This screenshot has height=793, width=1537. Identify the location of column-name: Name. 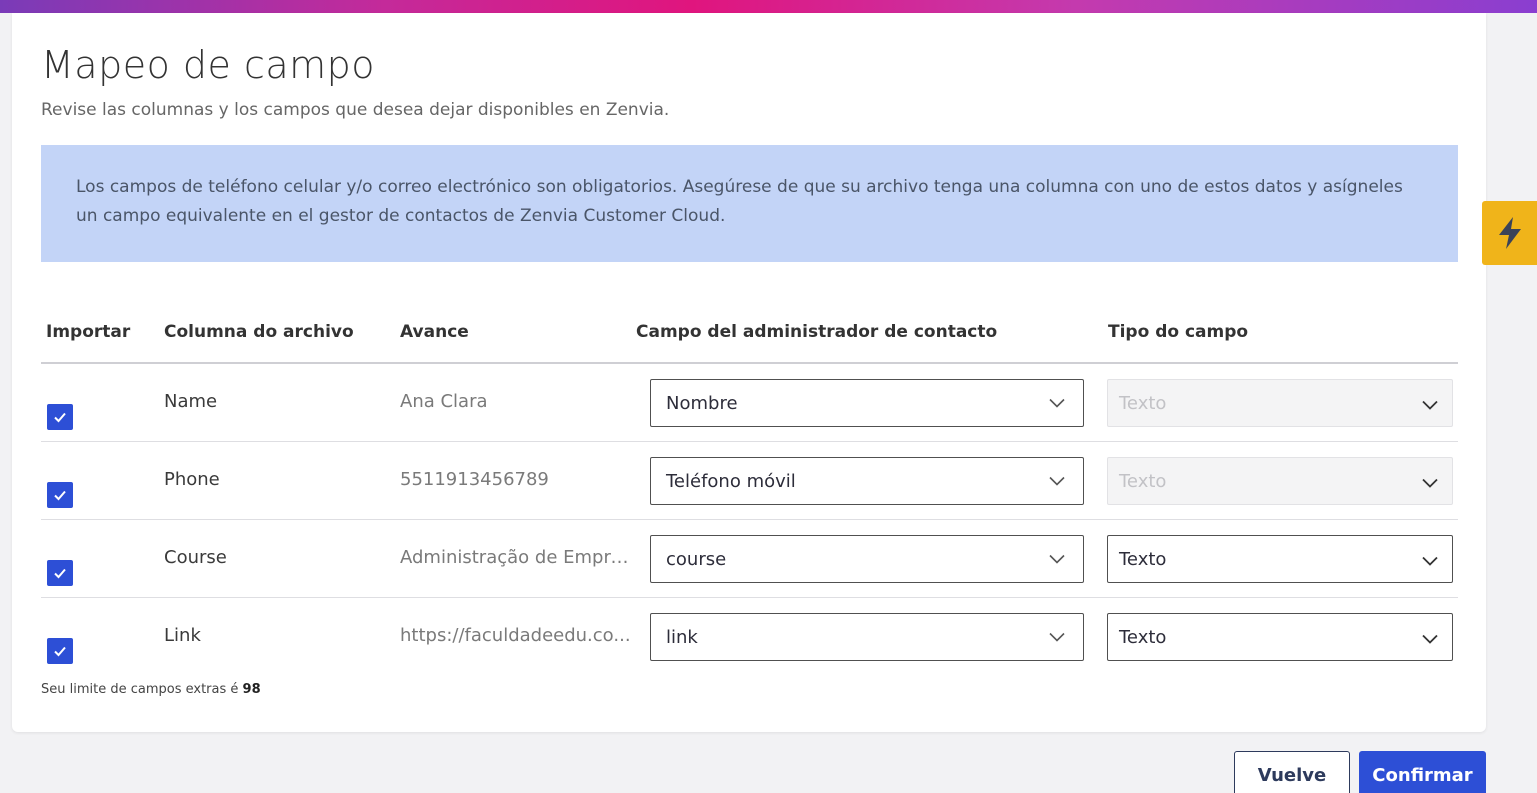
(191, 401).